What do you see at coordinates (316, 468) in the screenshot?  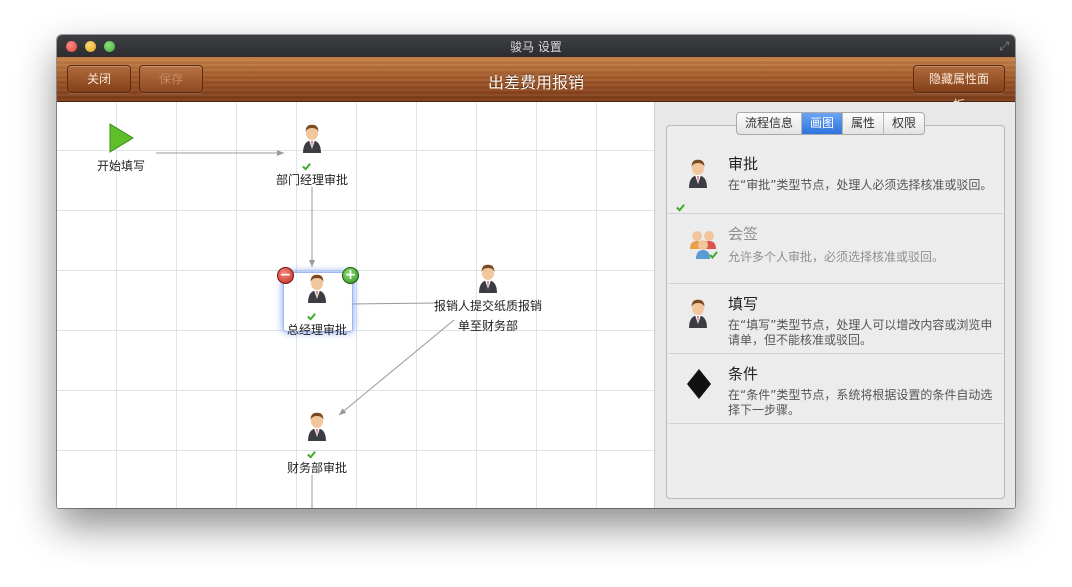 I see `node-label: 财务部审批` at bounding box center [316, 468].